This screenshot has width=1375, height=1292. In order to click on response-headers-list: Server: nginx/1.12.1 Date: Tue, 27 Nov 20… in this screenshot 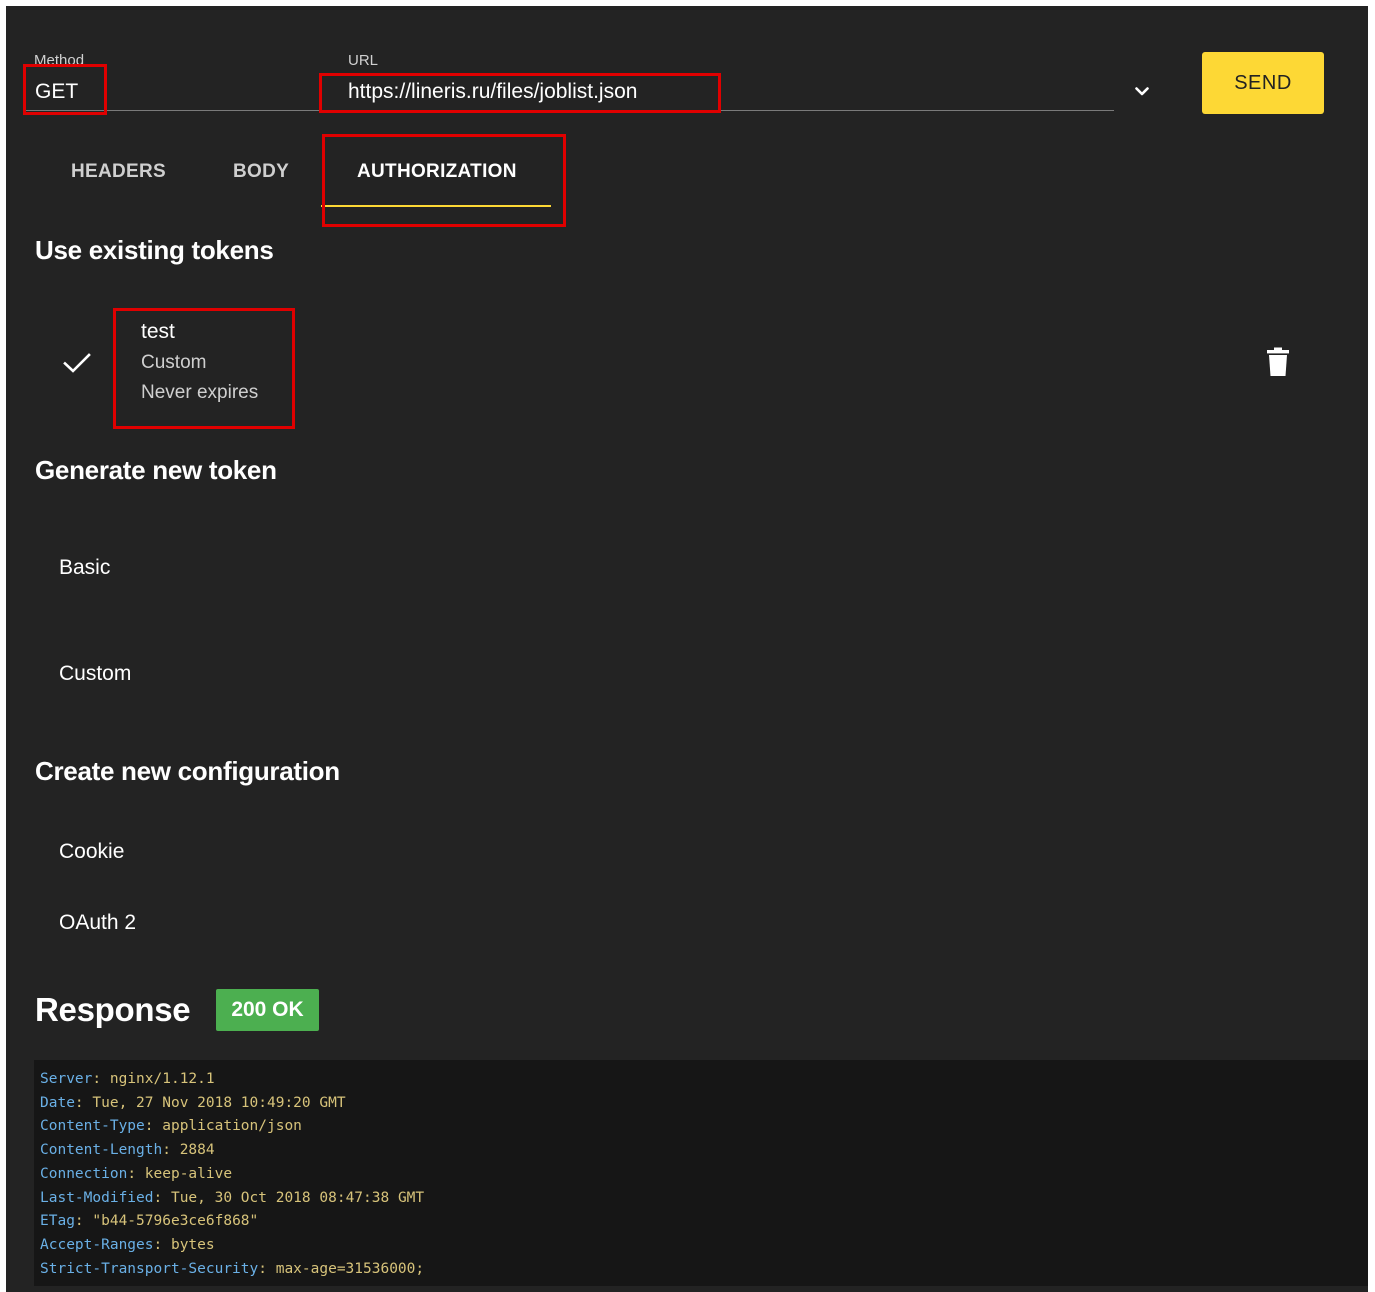, I will do `click(232, 1174)`.